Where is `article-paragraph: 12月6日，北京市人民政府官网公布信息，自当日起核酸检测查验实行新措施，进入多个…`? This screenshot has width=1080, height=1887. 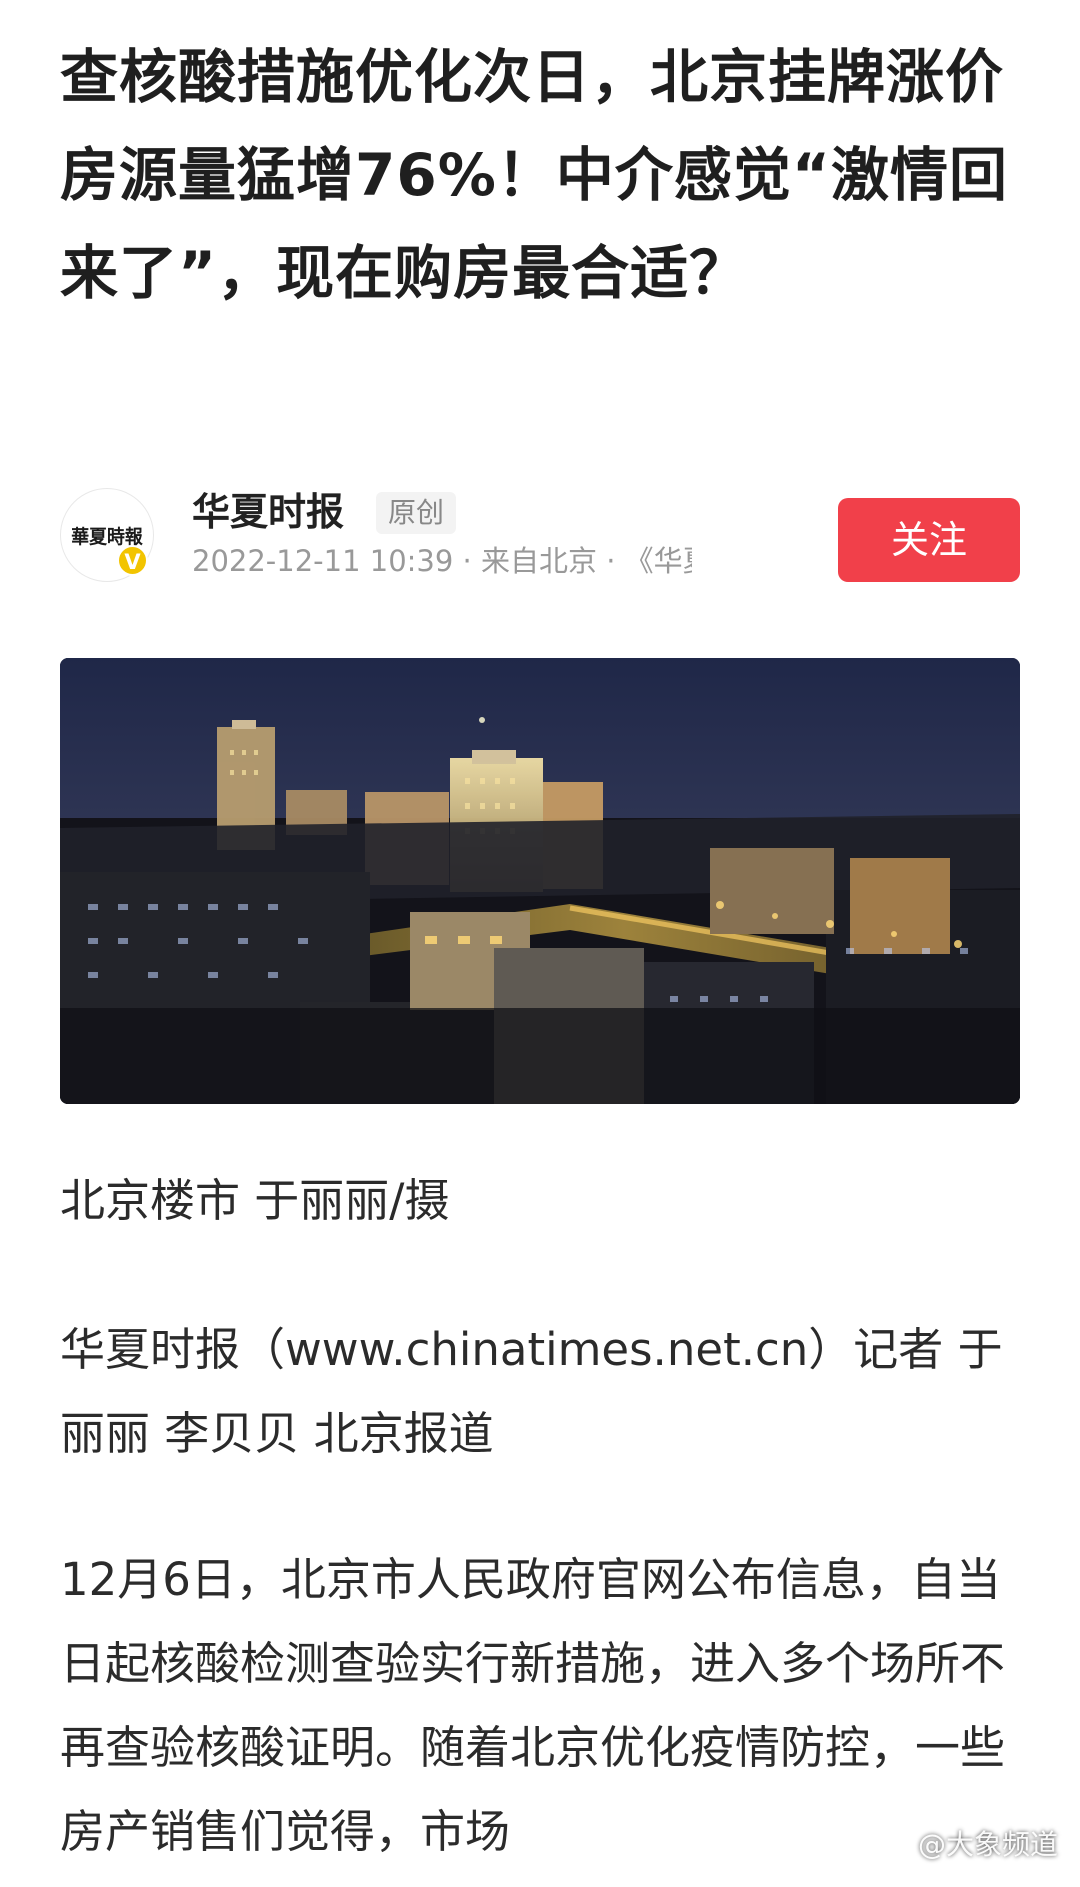
article-paragraph: 12月6日，北京市人民政府官网公布信息，自当日起核酸检测查验实行新措施，进入多个… is located at coordinates (533, 1705).